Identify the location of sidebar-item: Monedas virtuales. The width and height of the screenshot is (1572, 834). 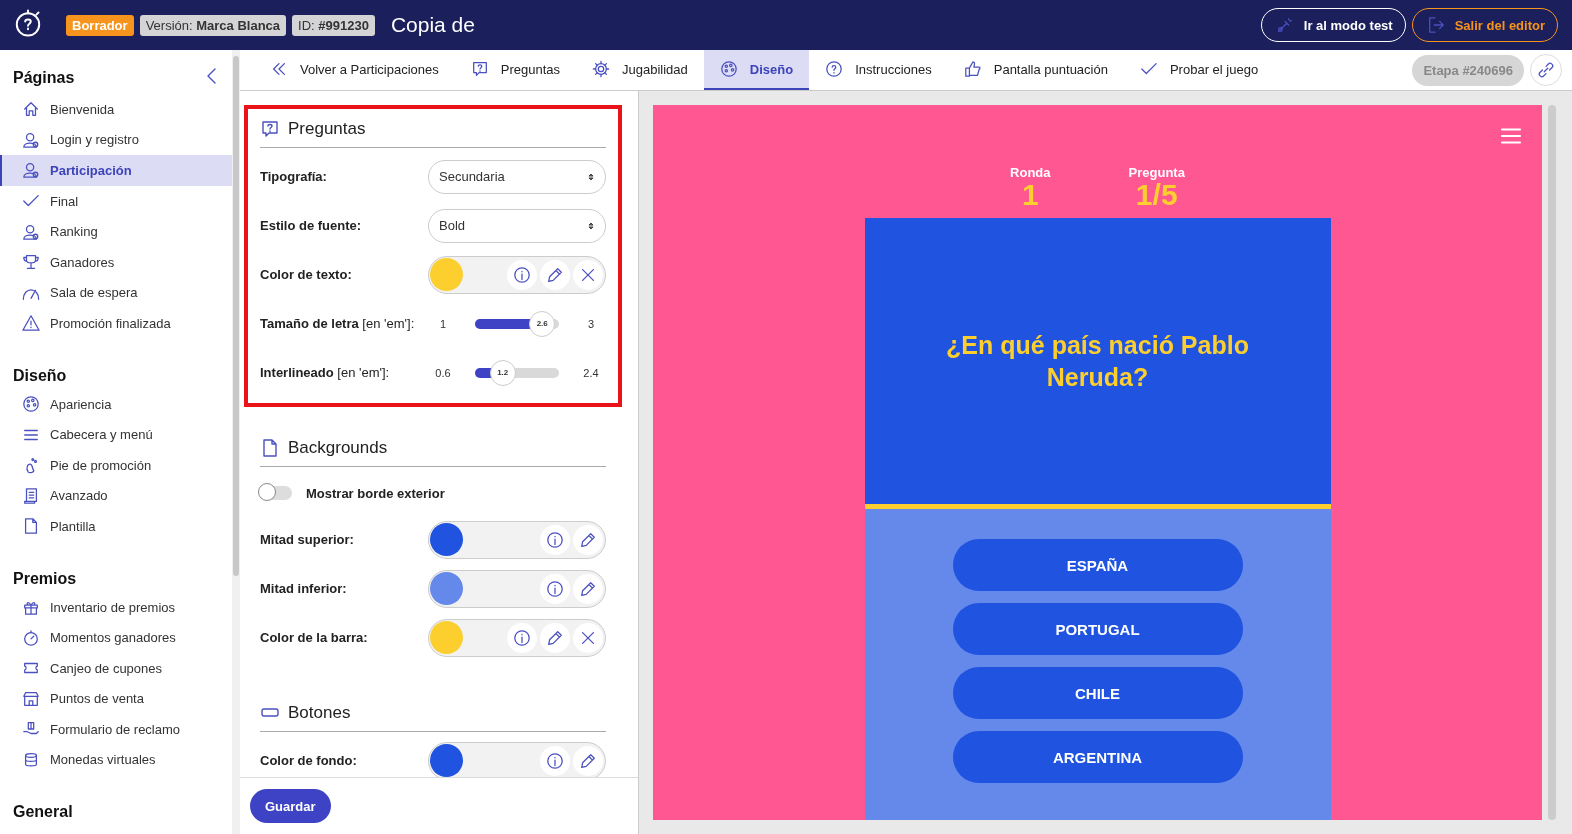
(116, 760).